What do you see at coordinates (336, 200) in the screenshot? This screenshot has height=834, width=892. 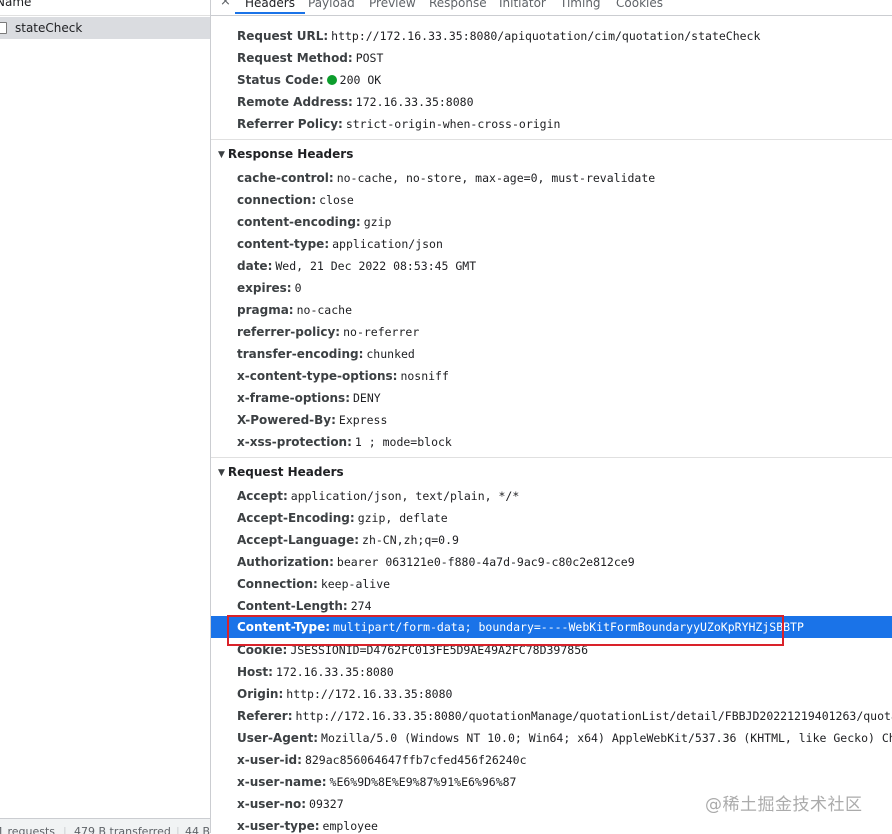 I see `header-value: close` at bounding box center [336, 200].